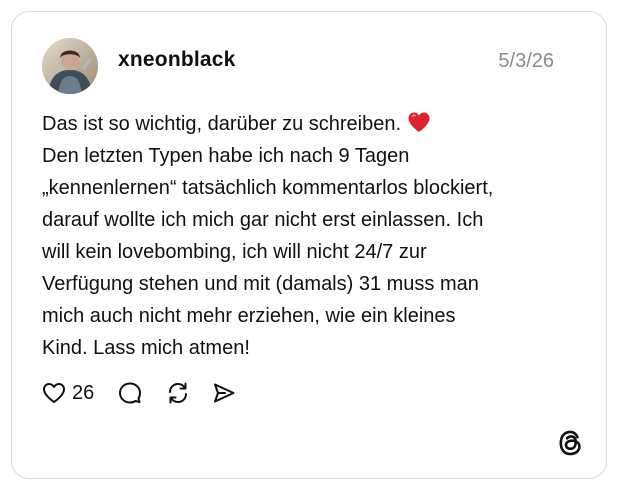 Image resolution: width=620 pixels, height=493 pixels. What do you see at coordinates (68, 393) in the screenshot?
I see `like-button: 26` at bounding box center [68, 393].